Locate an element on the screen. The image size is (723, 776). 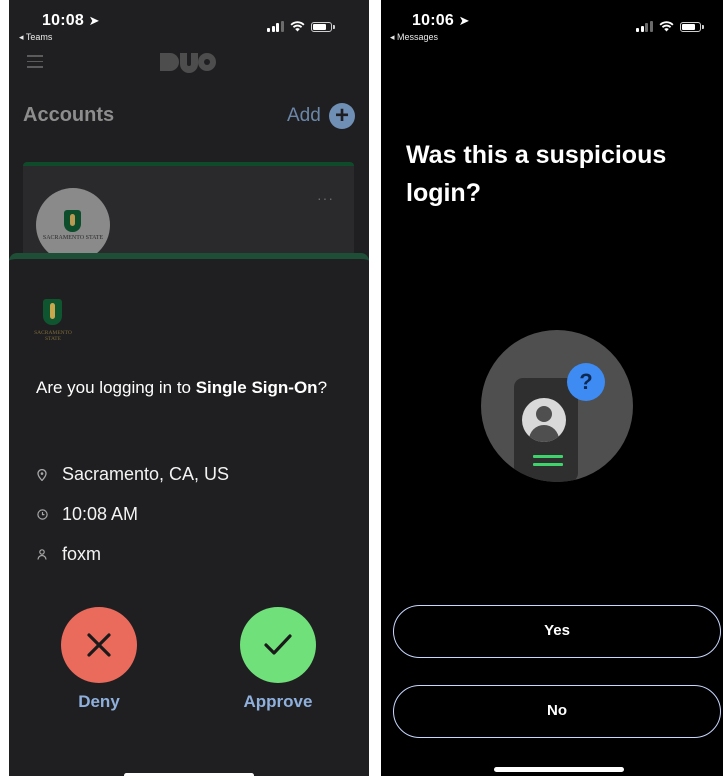
question-suffix: ? is located at coordinates (322, 387).